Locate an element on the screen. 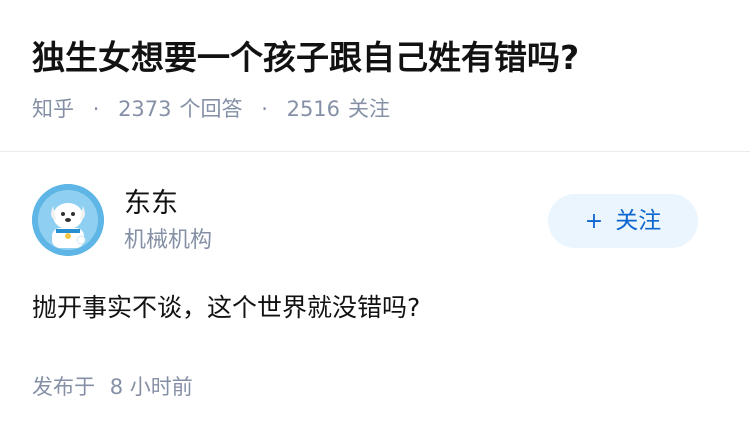  follow-button: + 关注 is located at coordinates (623, 221).